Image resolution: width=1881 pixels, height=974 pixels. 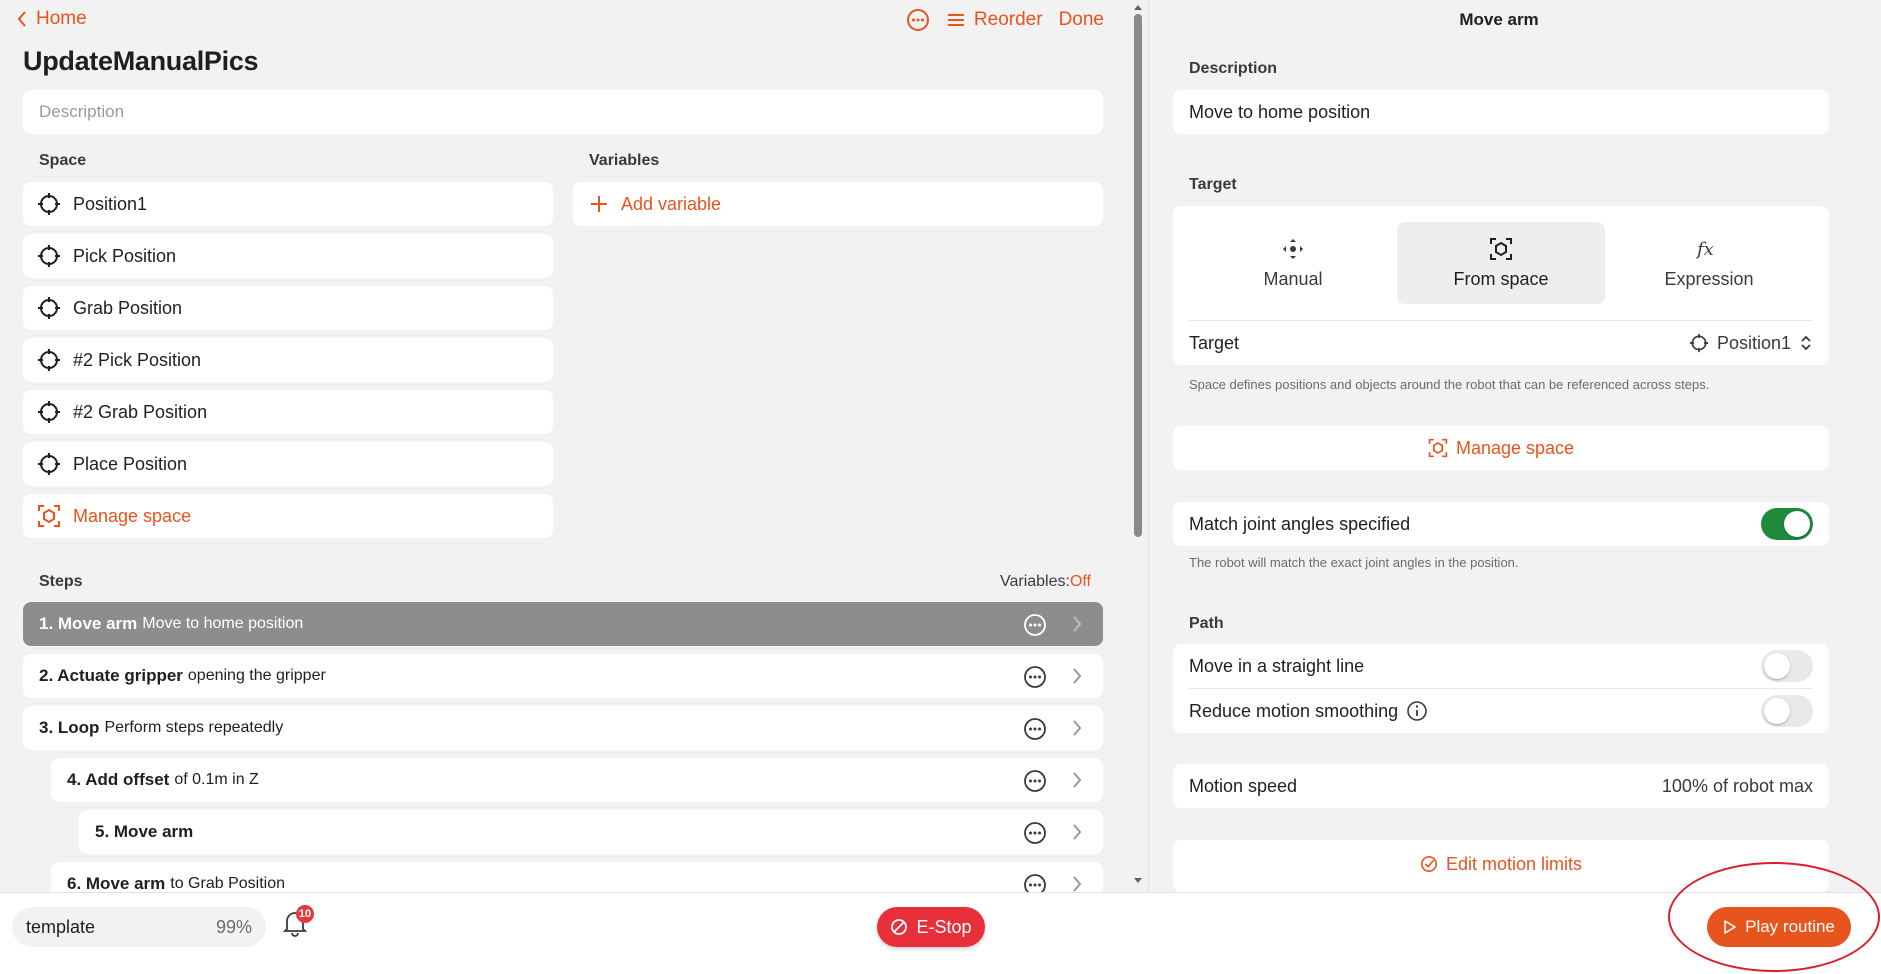 What do you see at coordinates (288, 464) in the screenshot?
I see `space-item: Place Position` at bounding box center [288, 464].